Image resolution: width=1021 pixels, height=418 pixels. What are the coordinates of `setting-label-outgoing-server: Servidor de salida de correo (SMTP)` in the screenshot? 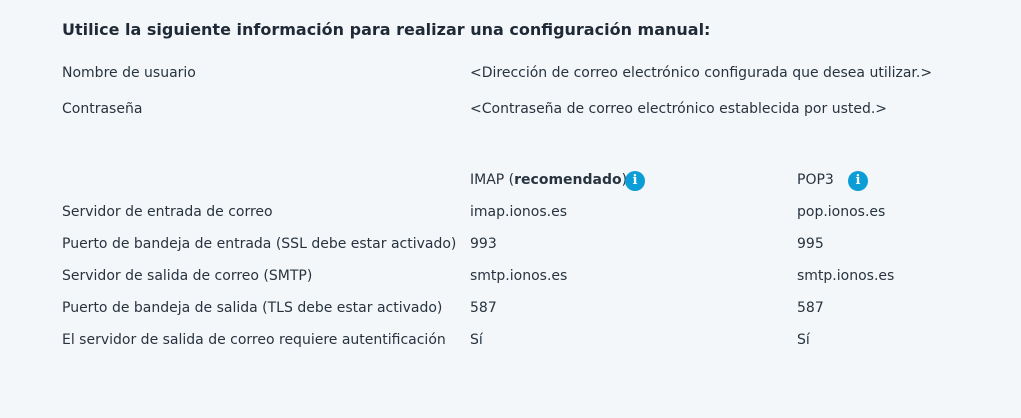 It's located at (187, 276).